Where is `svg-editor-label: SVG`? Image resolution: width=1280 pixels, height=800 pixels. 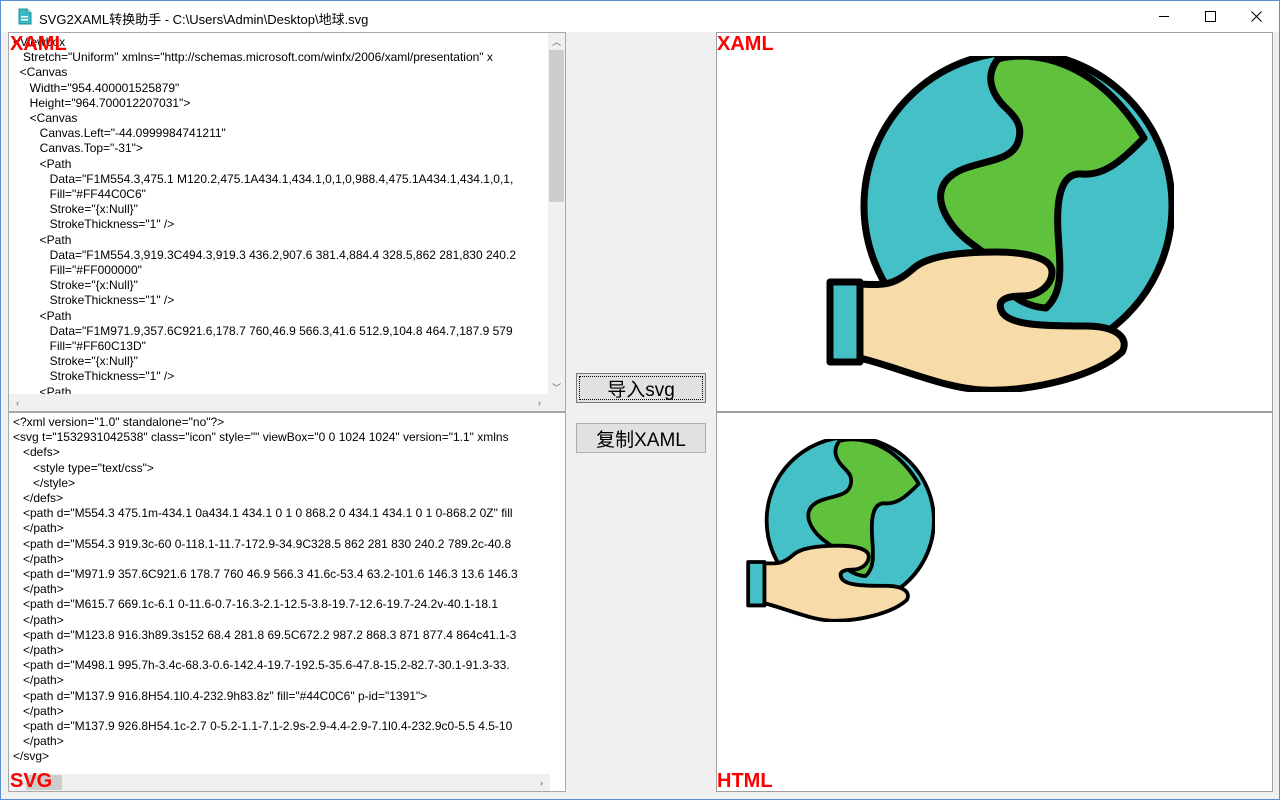 svg-editor-label: SVG is located at coordinates (31, 781).